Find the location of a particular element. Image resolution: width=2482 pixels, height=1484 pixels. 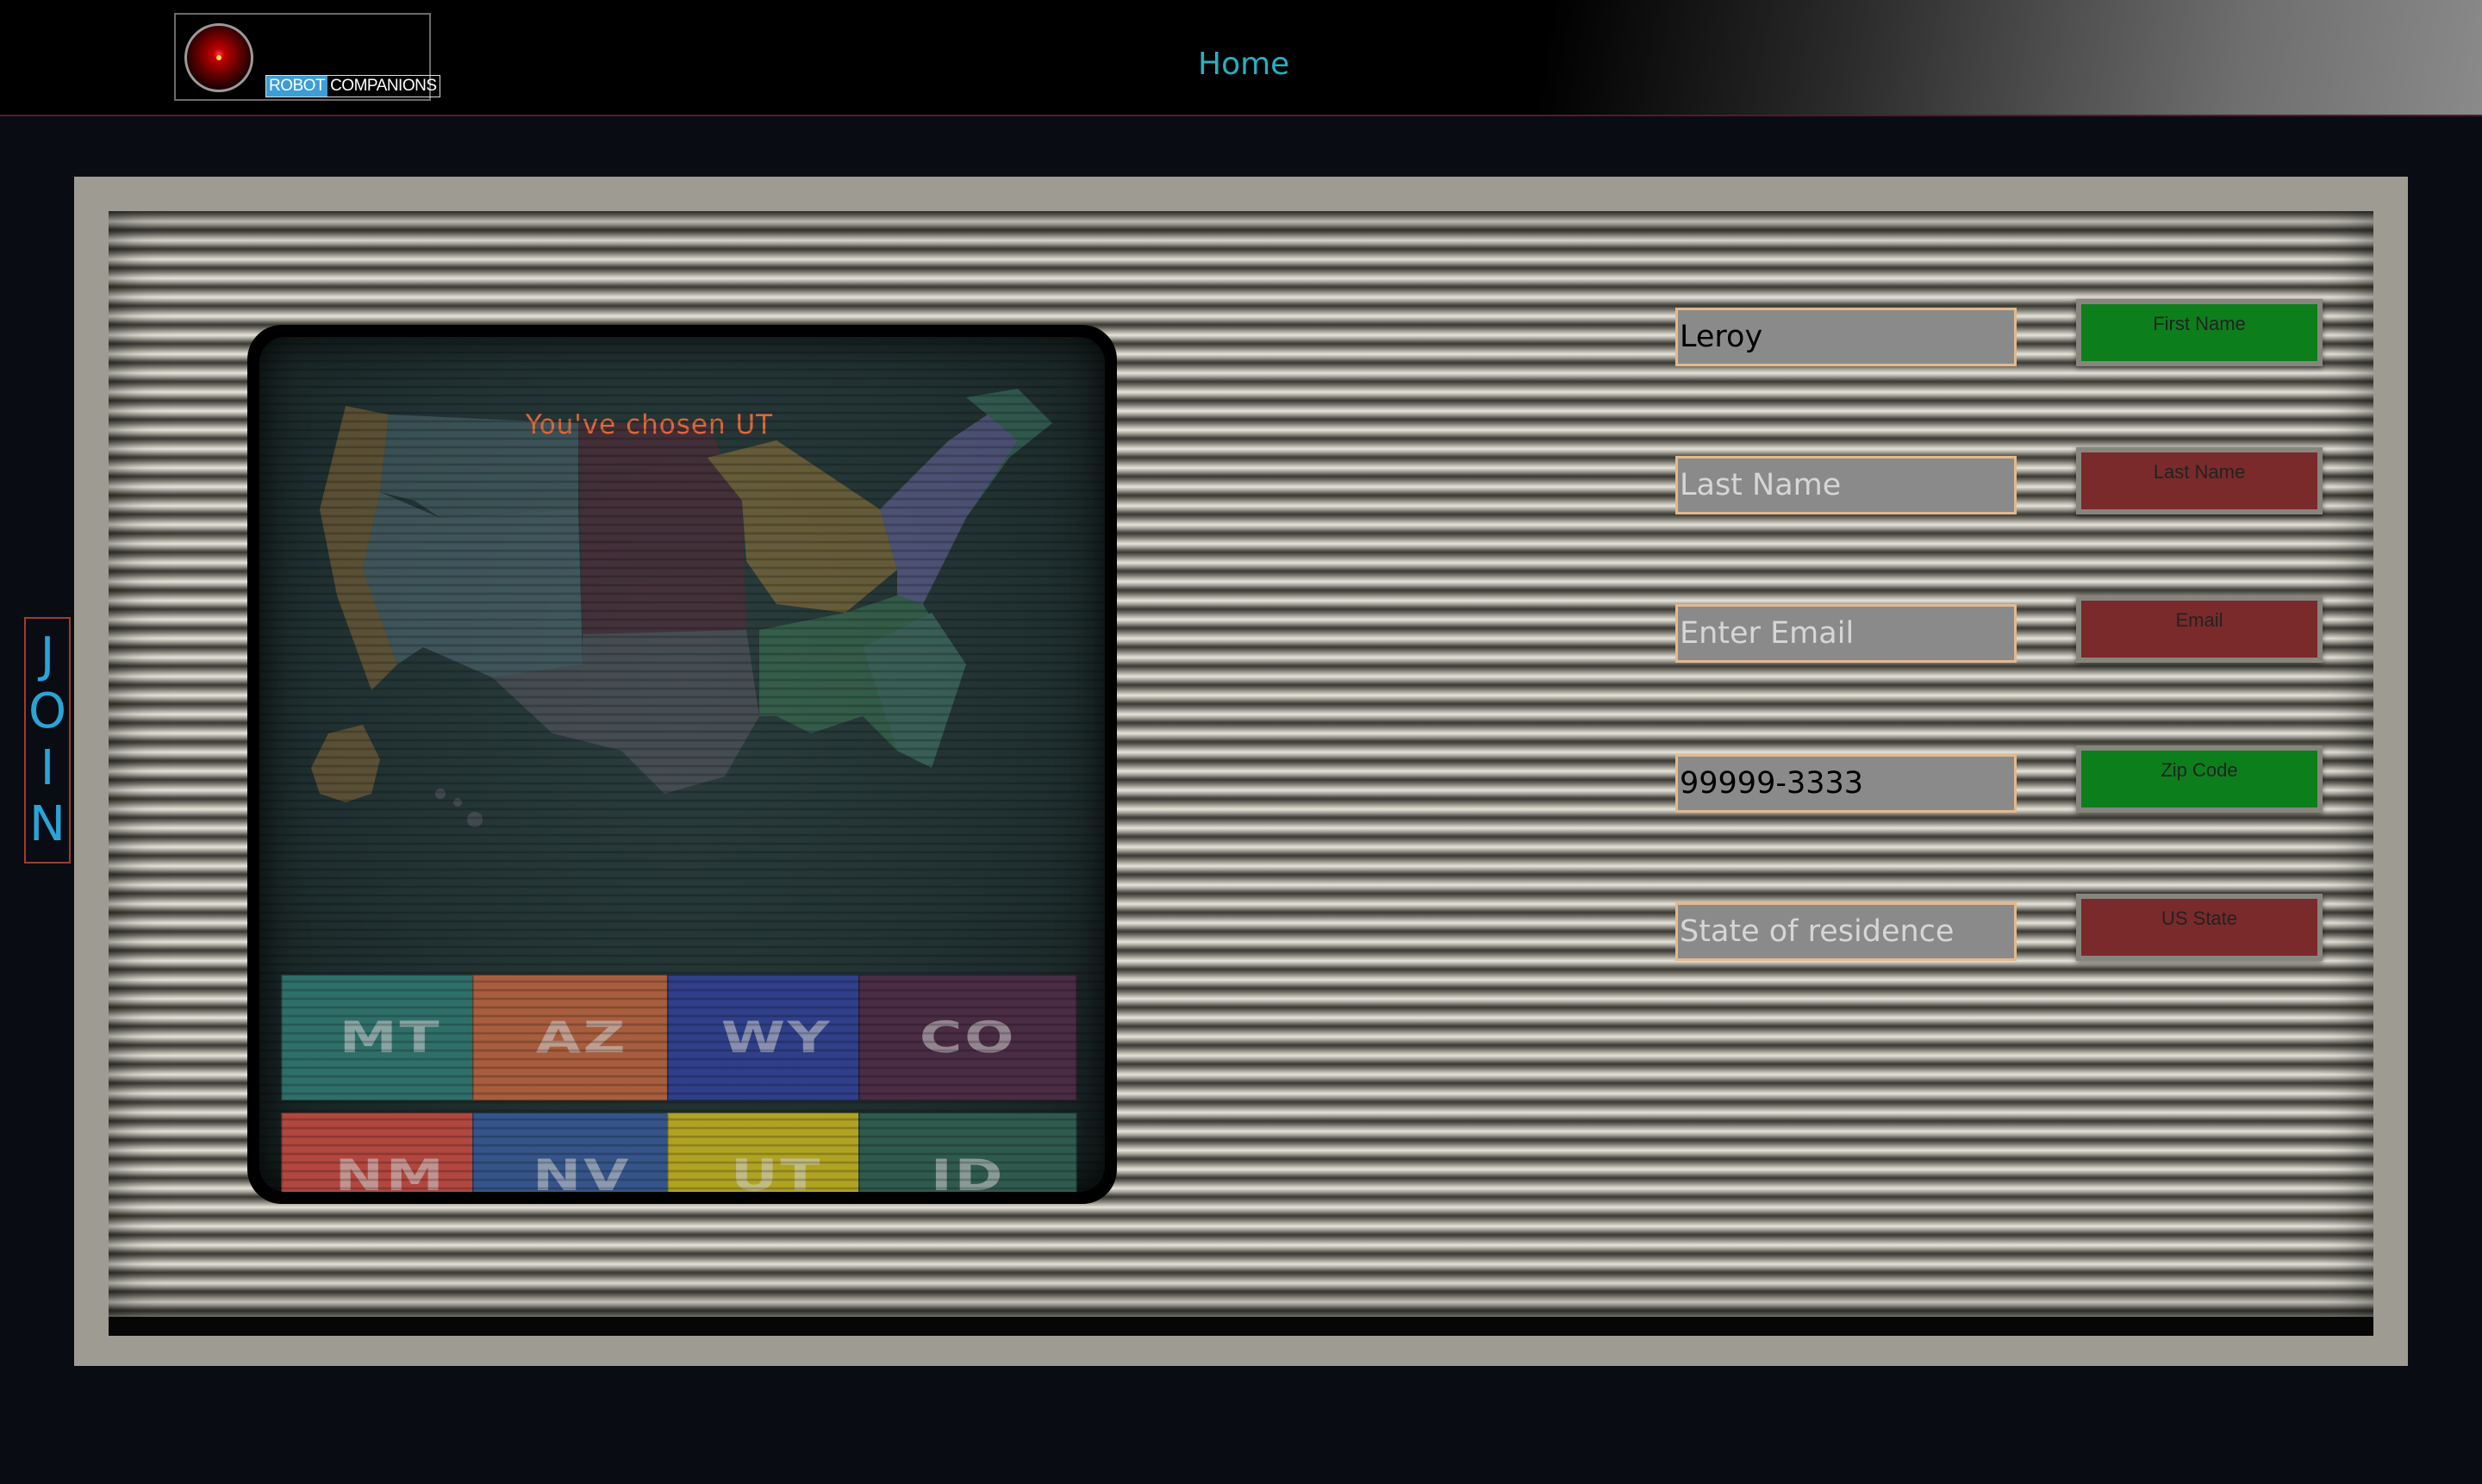

email-status-label: Email is located at coordinates (2199, 630).